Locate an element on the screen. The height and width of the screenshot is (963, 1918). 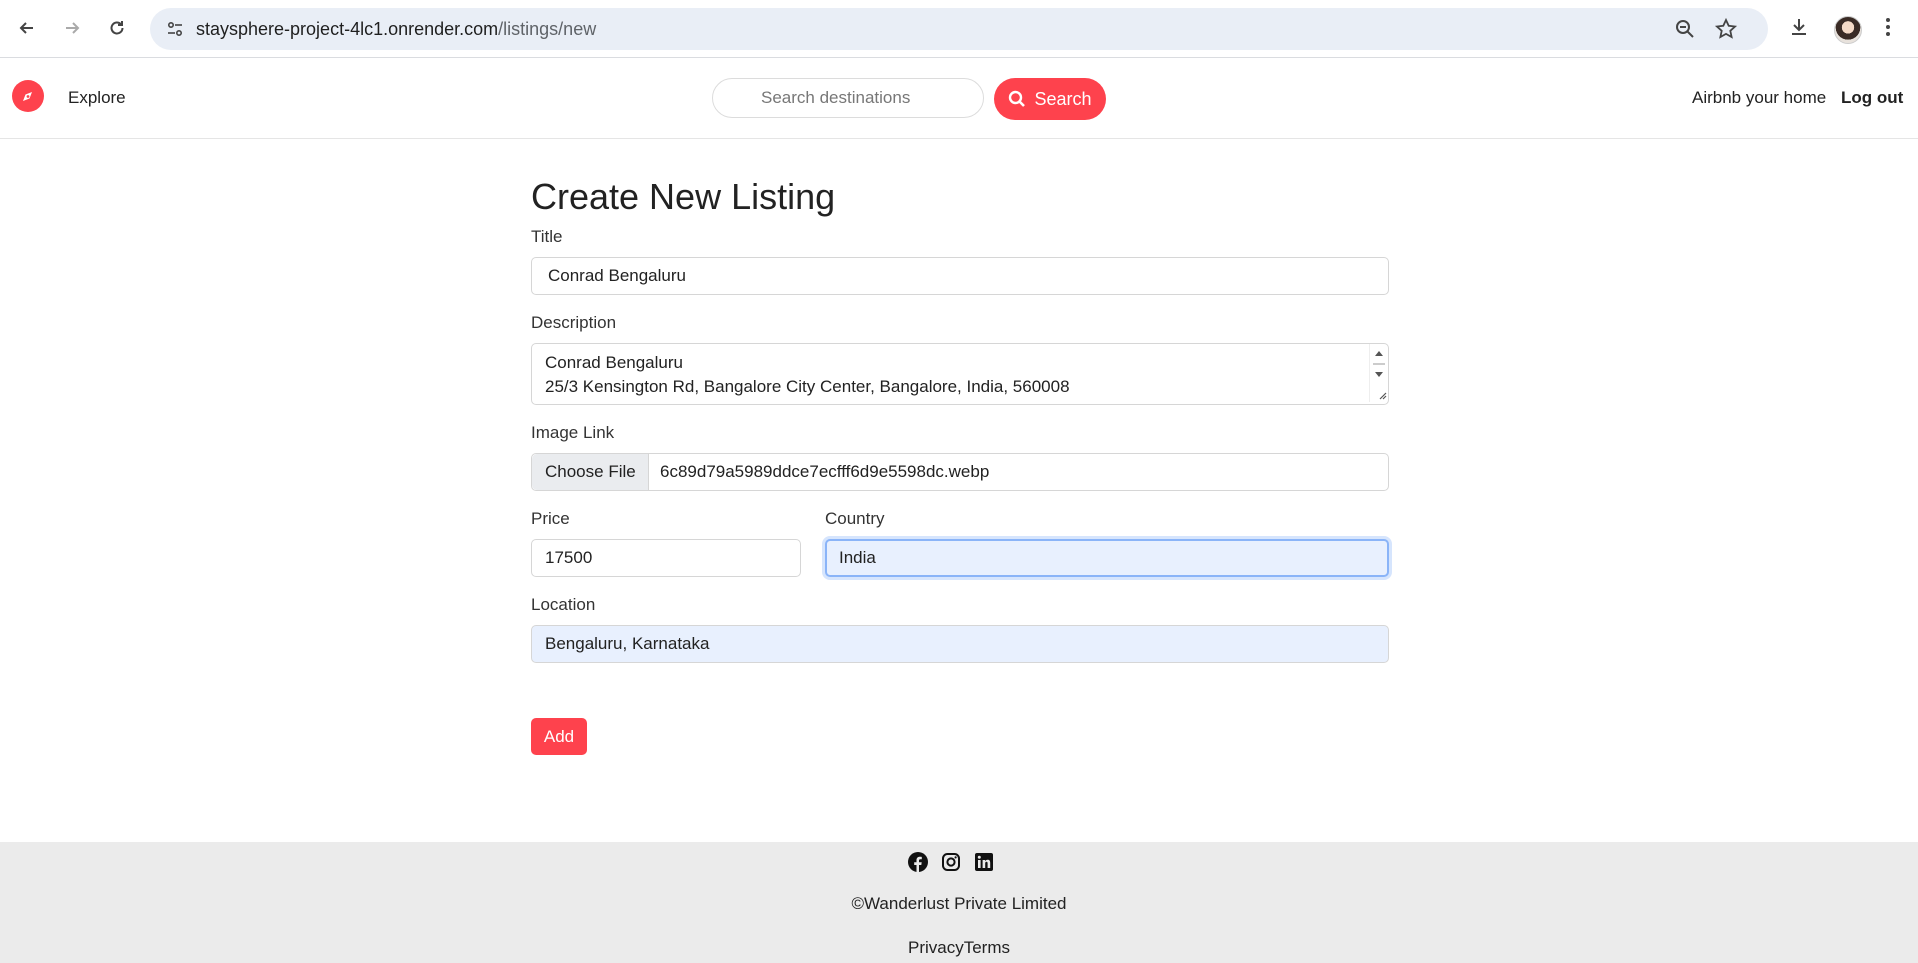
title-label: Title is located at coordinates (547, 236).